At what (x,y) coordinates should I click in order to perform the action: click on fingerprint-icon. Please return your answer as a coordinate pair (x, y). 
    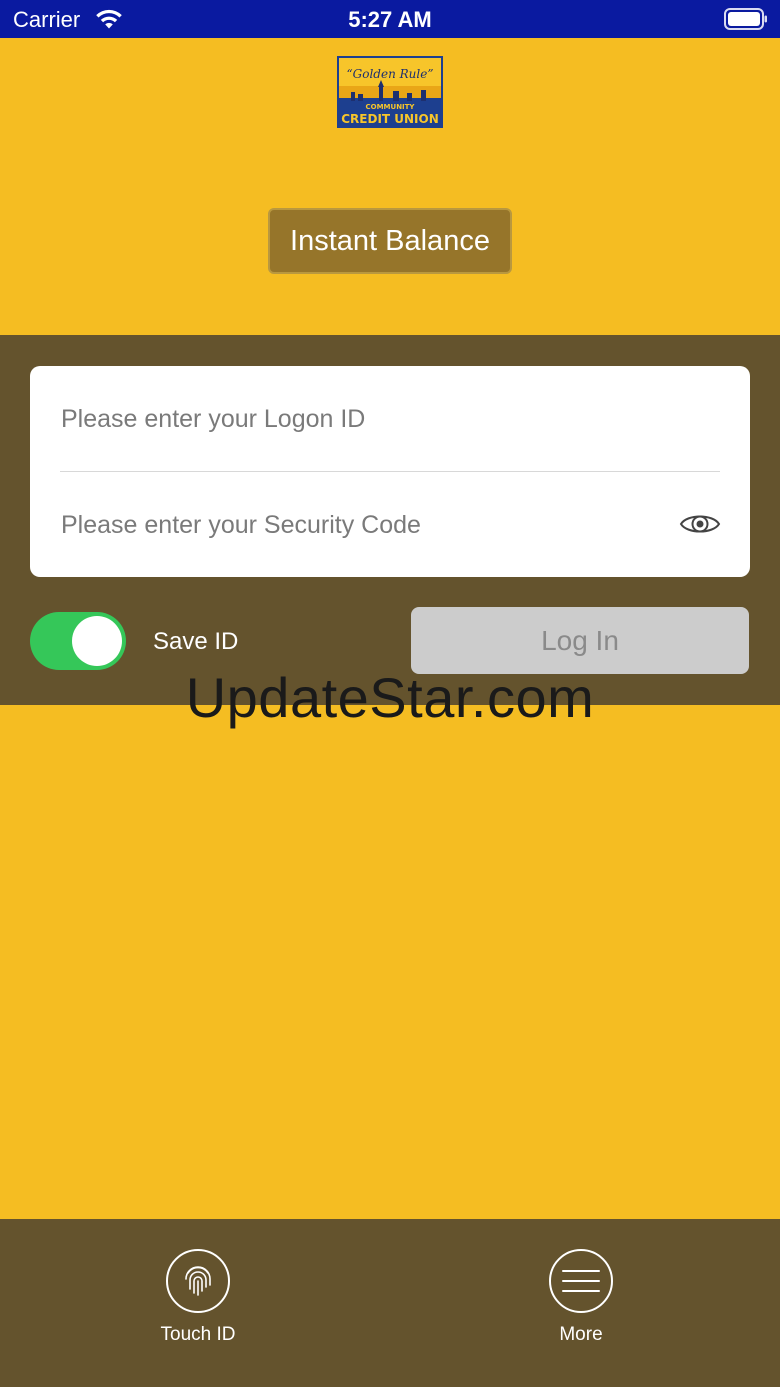
    Looking at the image, I should click on (198, 1281).